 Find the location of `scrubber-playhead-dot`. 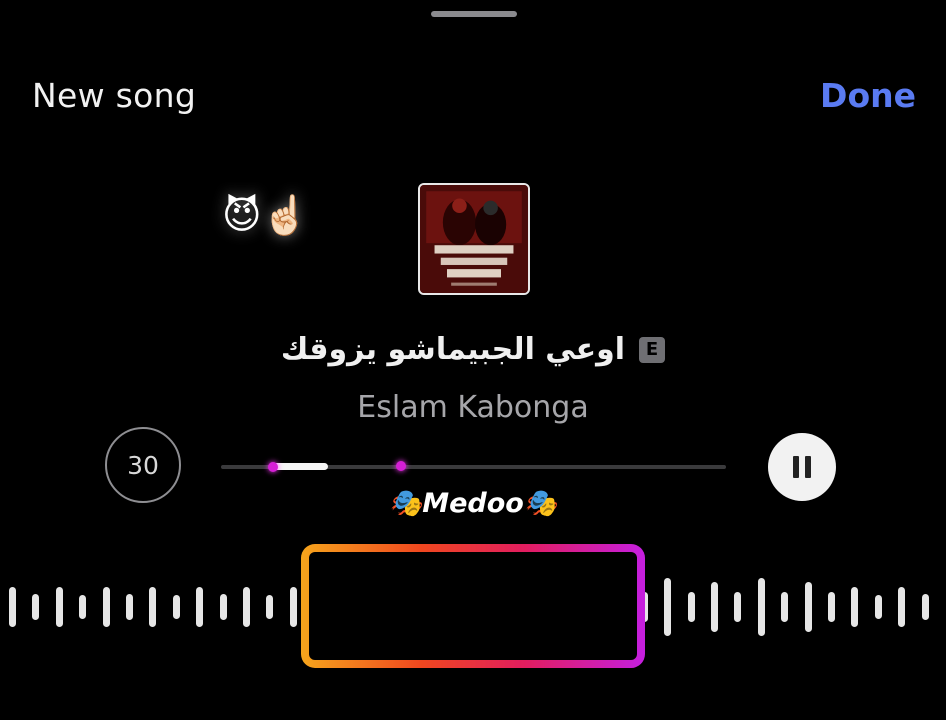

scrubber-playhead-dot is located at coordinates (401, 466).